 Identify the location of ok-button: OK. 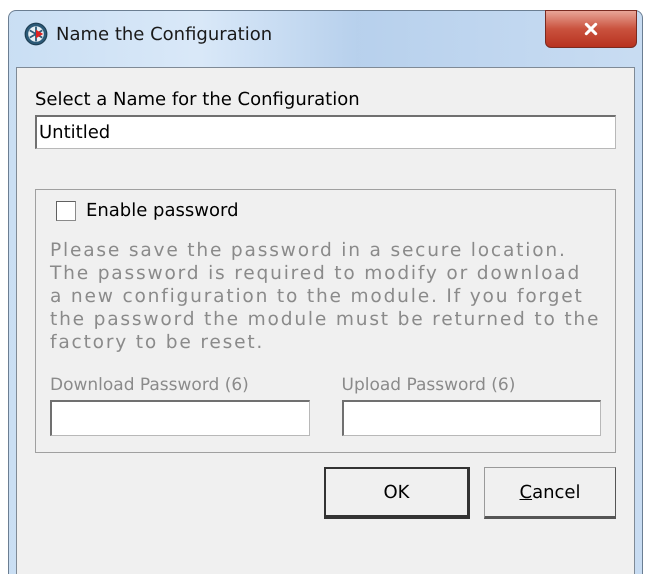
(397, 493).